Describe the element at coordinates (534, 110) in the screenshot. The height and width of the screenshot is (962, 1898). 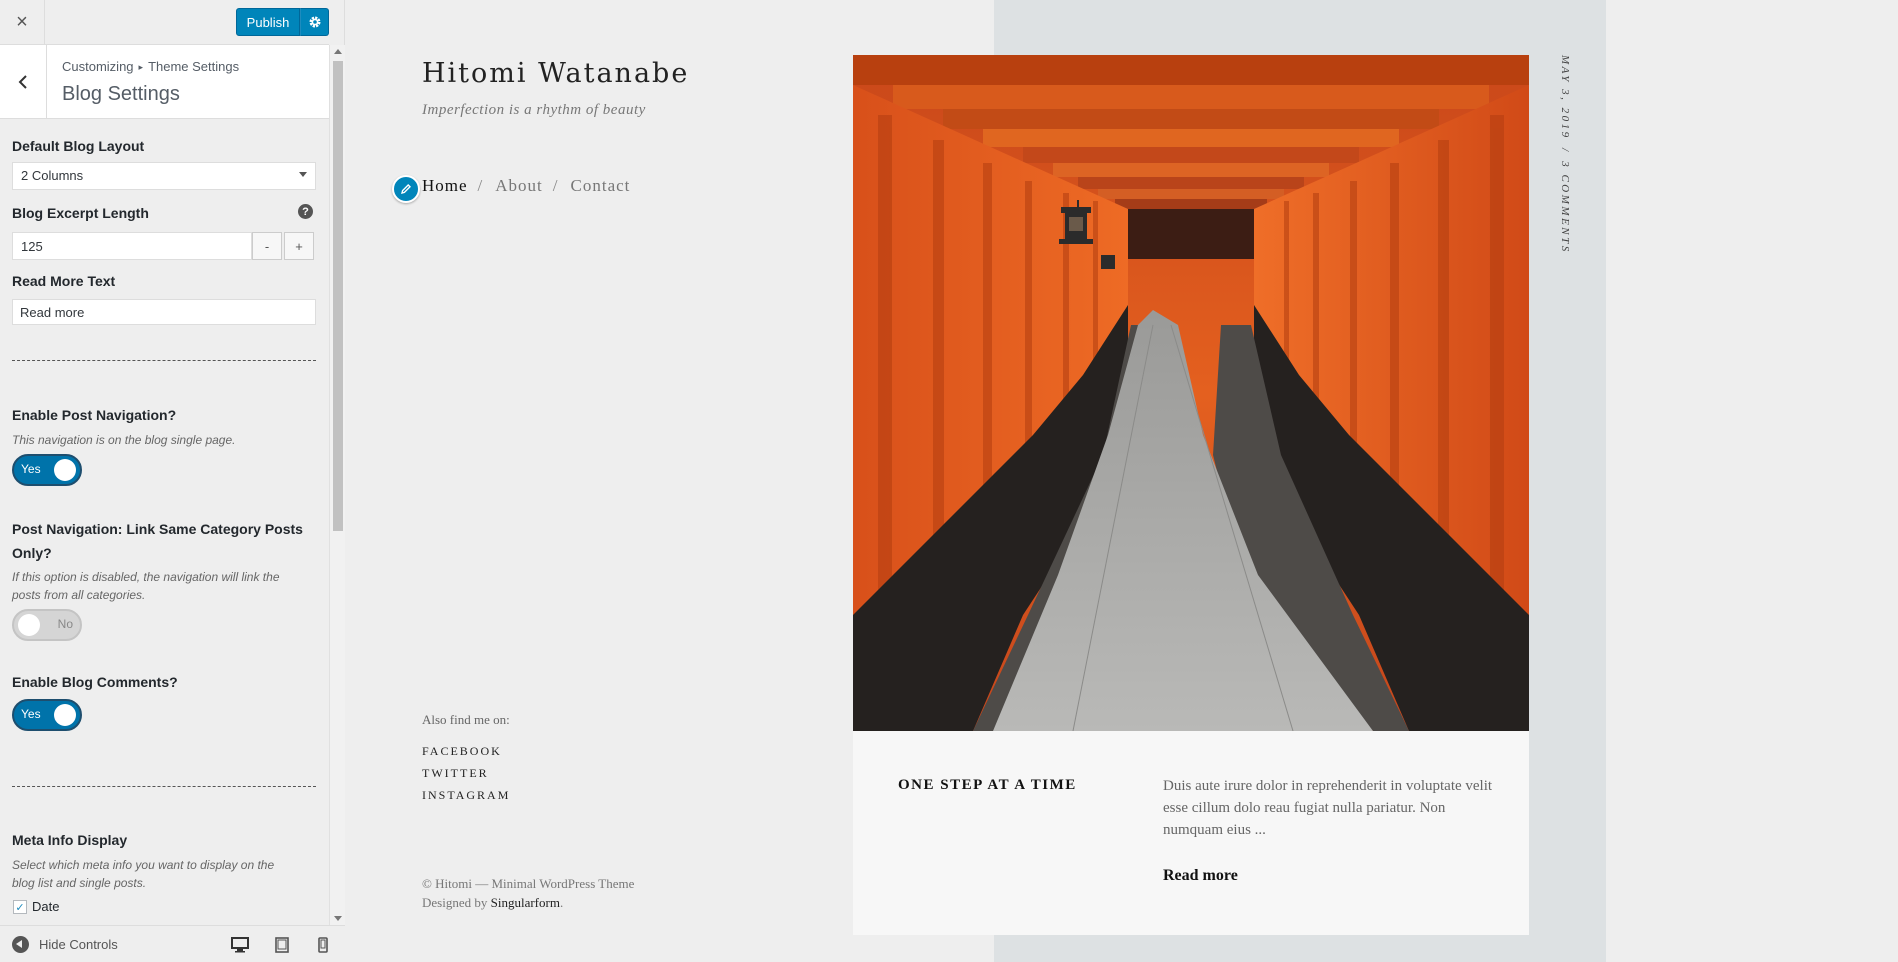
I see `site-tagline: Imperfection is a rhythm of beauty` at that location.